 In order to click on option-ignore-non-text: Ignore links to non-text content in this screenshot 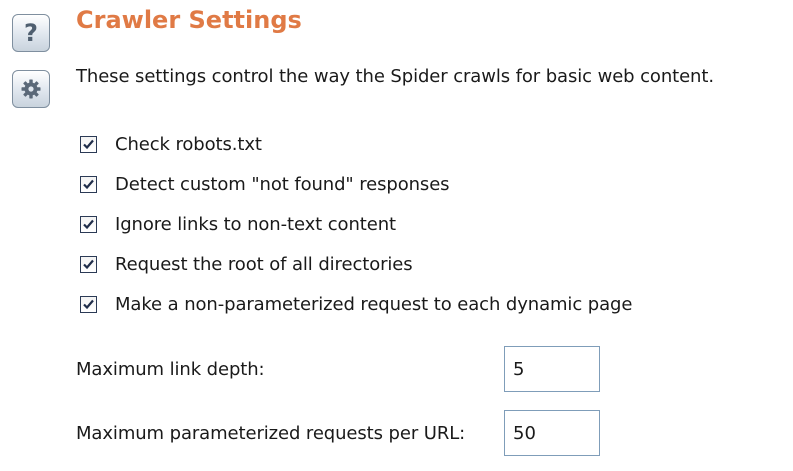, I will do `click(356, 224)`.